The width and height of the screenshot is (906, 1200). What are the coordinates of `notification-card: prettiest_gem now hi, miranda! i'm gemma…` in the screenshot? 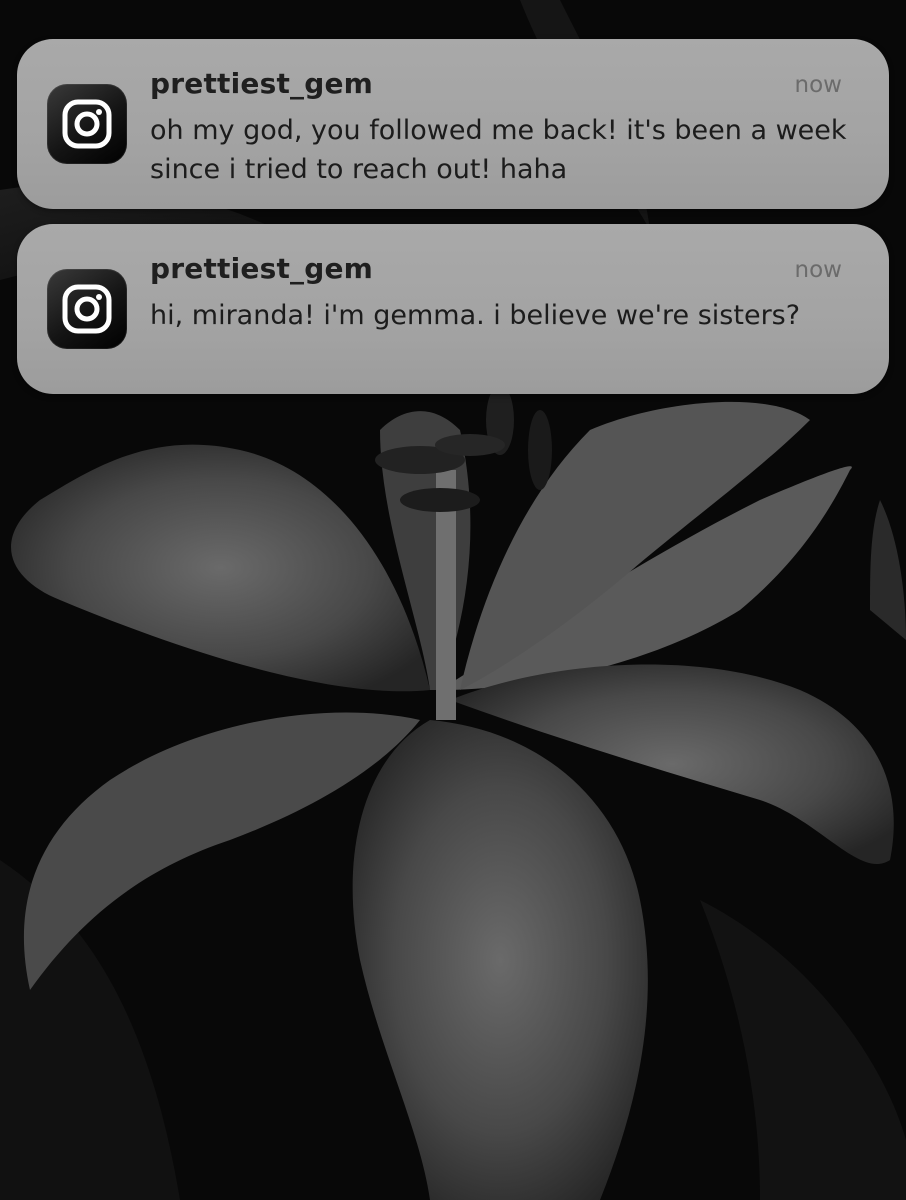 It's located at (453, 309).